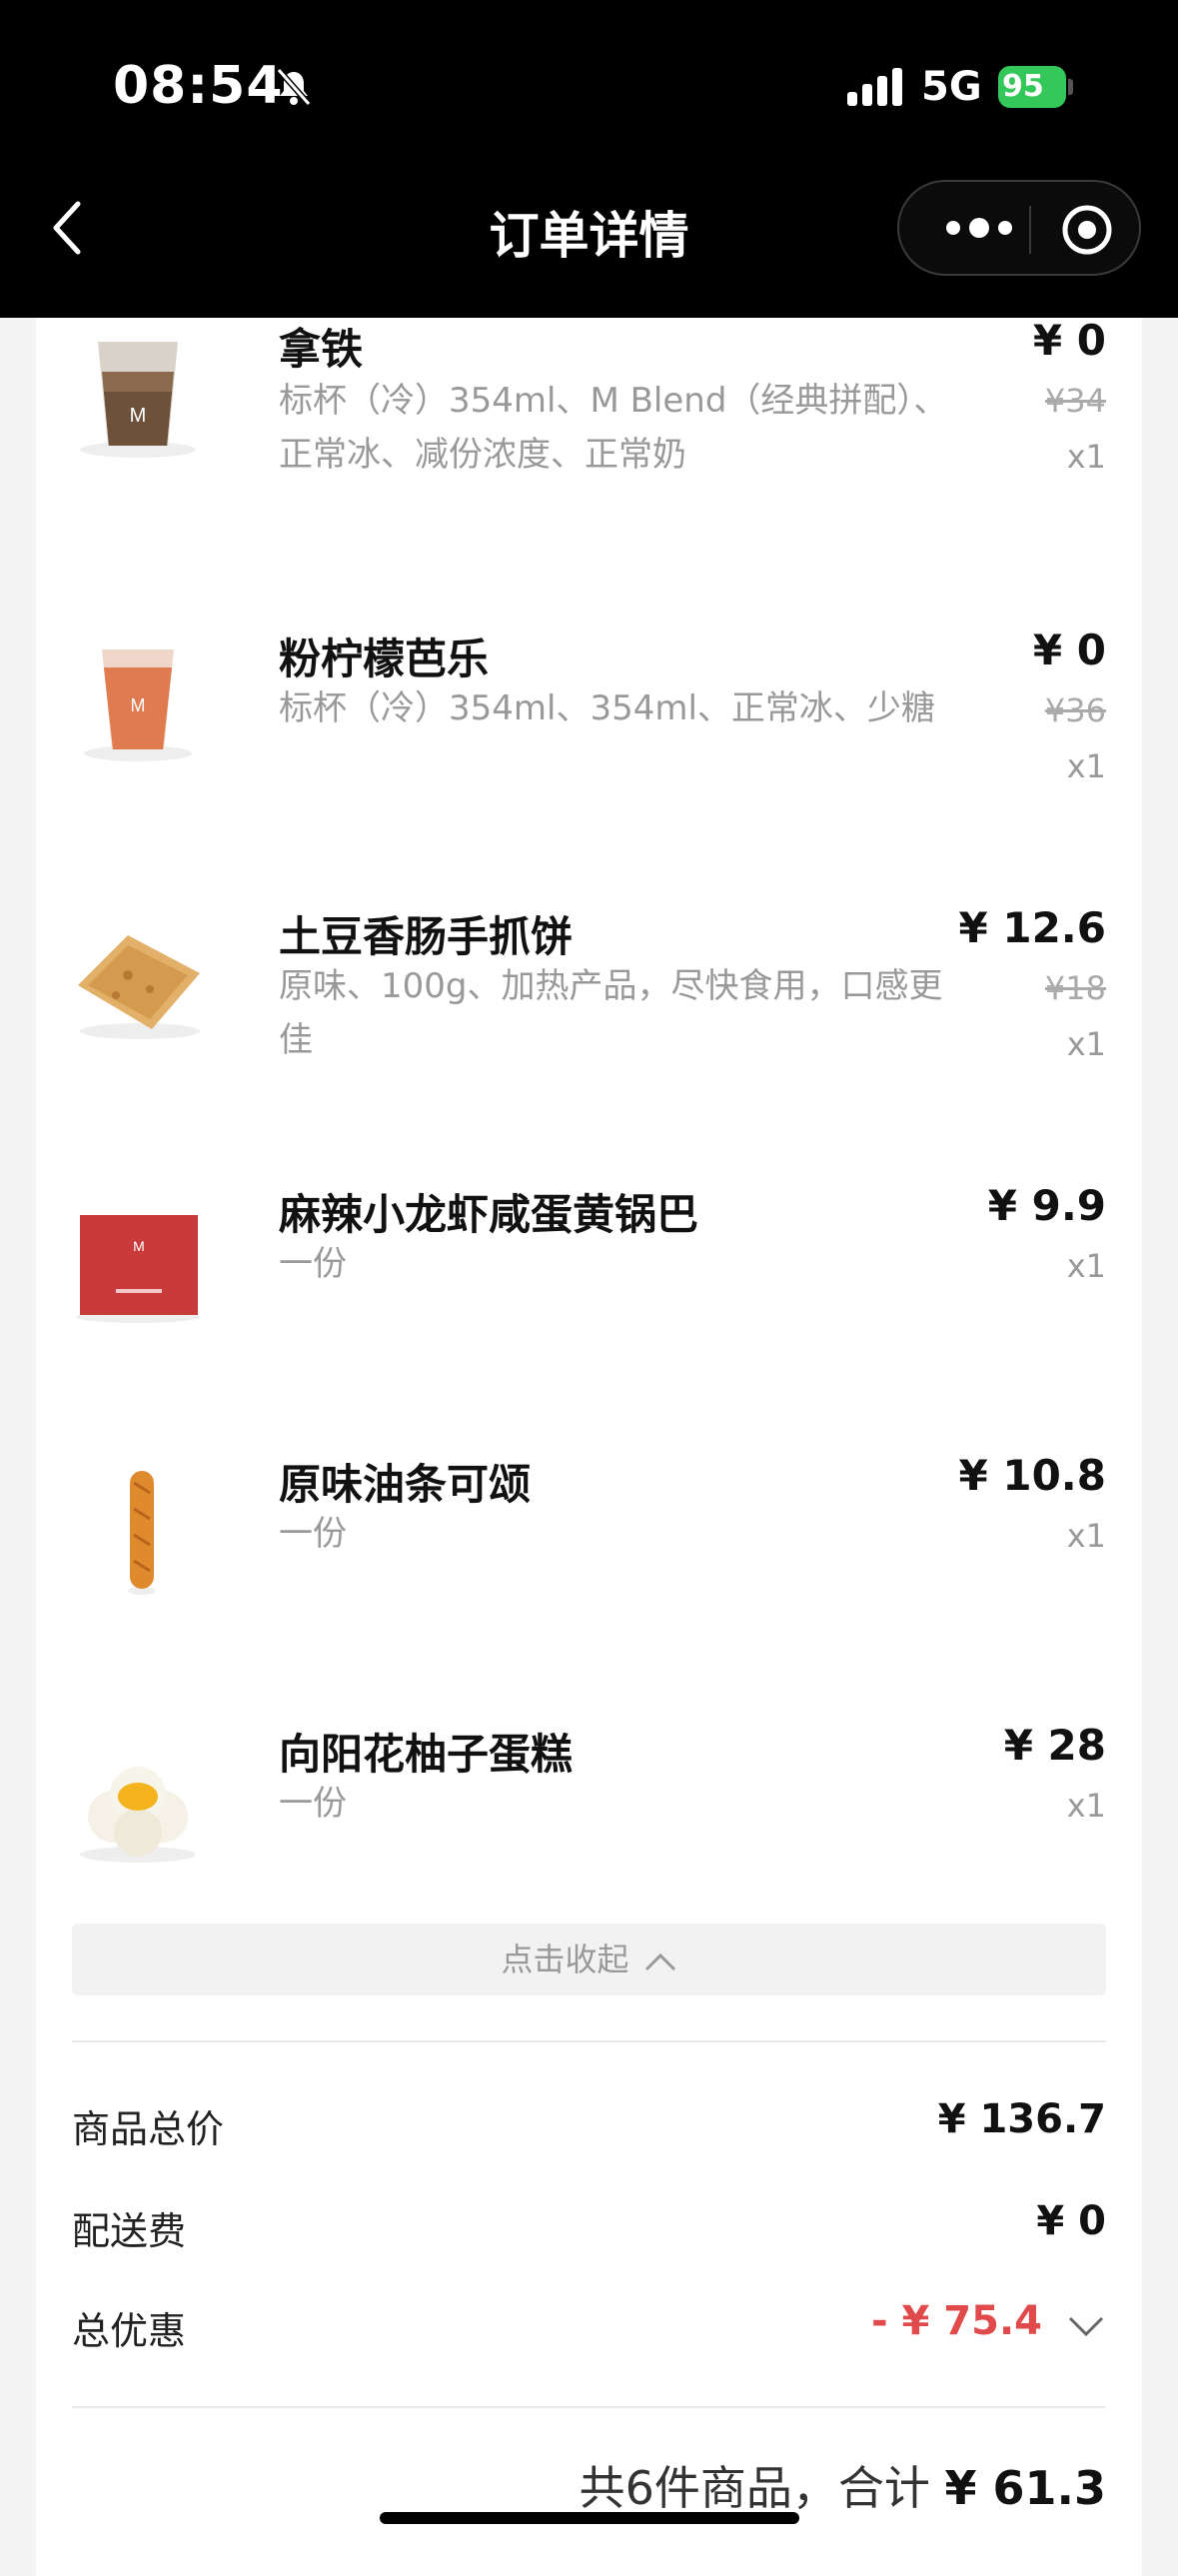  Describe the element at coordinates (1071, 2221) in the screenshot. I see `delivery-value: ¥ 0` at that location.